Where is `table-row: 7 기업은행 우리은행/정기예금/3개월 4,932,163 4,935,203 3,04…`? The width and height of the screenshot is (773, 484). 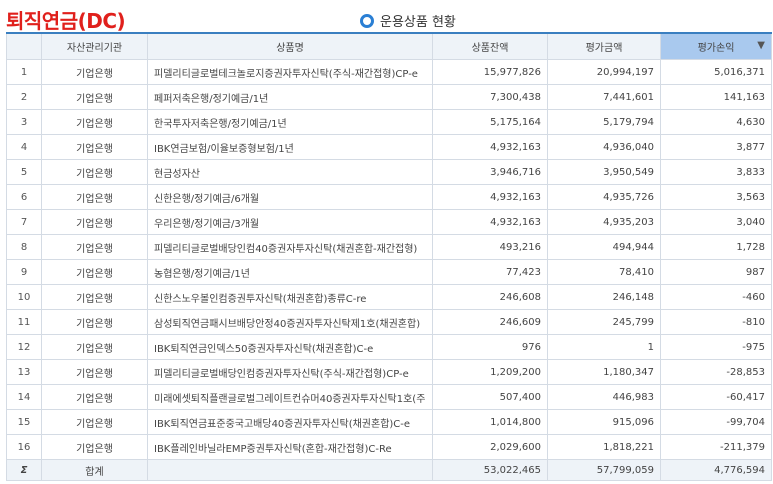 table-row: 7 기업은행 우리은행/정기예금/3개월 4,932,163 4,935,203 3,04… is located at coordinates (389, 222).